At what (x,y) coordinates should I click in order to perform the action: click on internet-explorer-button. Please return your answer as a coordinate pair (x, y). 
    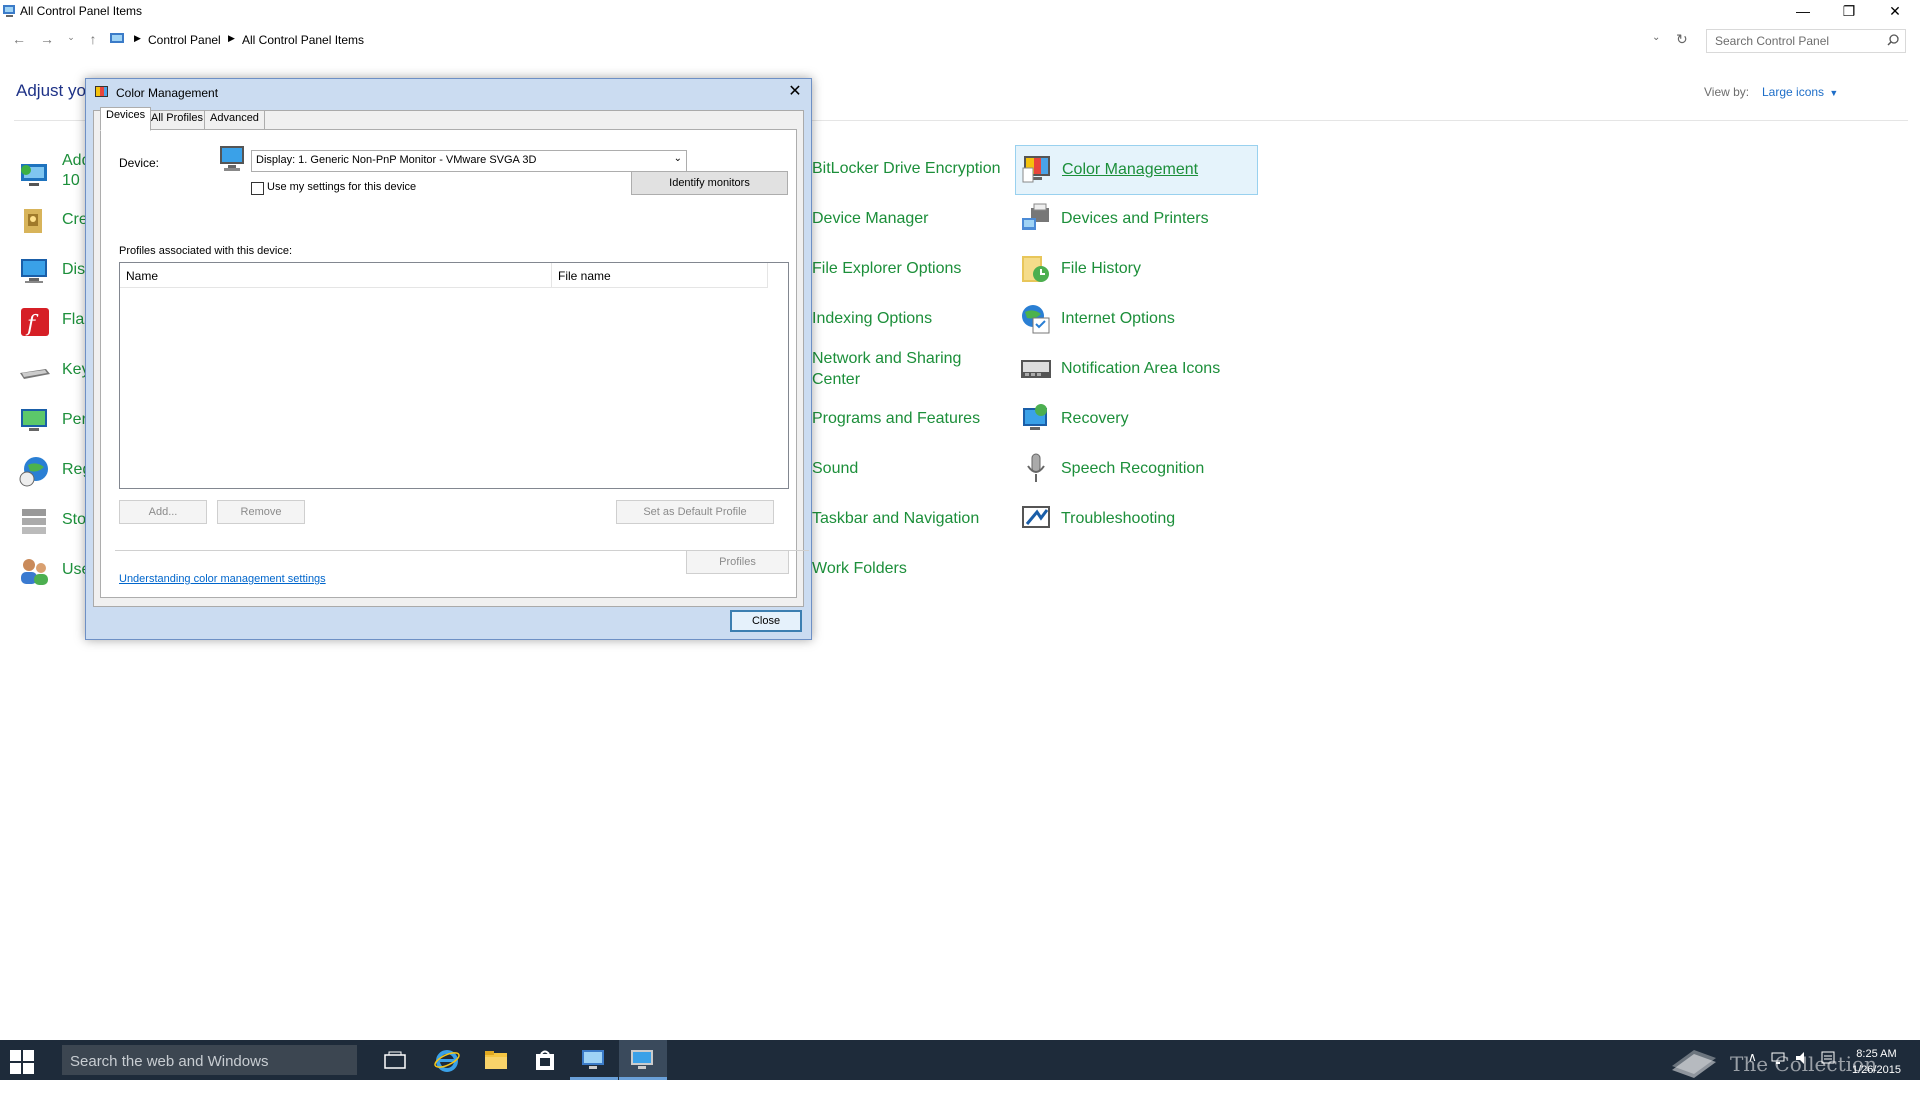
    Looking at the image, I should click on (447, 1060).